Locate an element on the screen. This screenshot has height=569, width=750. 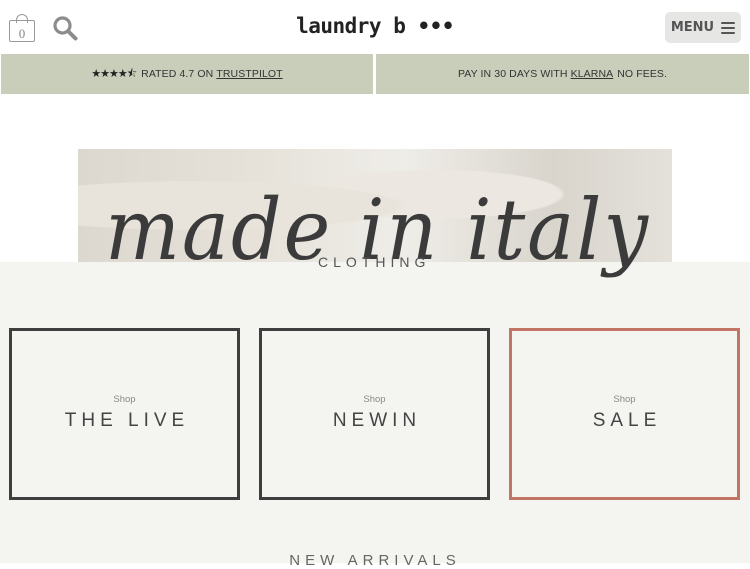
klarna-banner: PAY IN 30 DAYS WITH KLARNA NO FEES. is located at coordinates (562, 74).